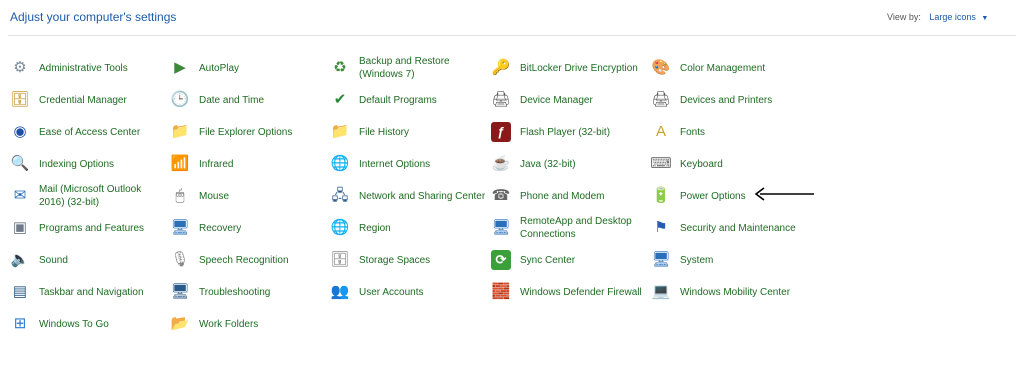  I want to click on control-panel-item: 🖥 System, so click(731, 260).